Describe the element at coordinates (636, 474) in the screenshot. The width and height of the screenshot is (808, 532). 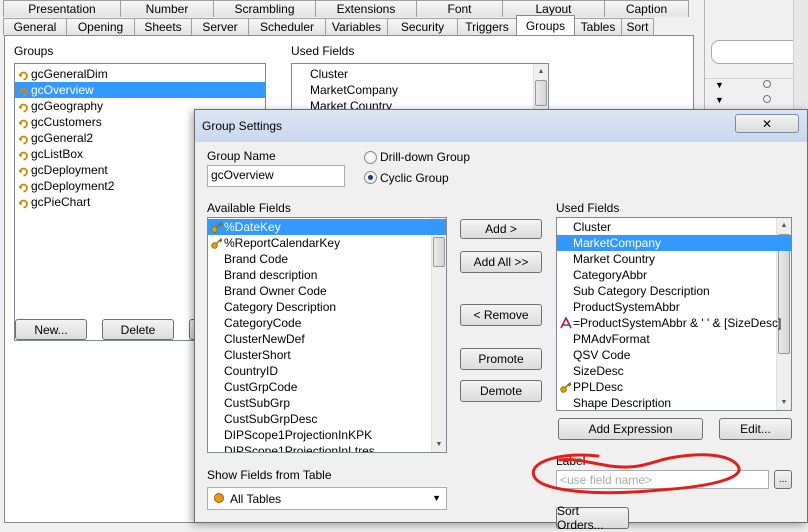
I see `annotation-scribble` at that location.